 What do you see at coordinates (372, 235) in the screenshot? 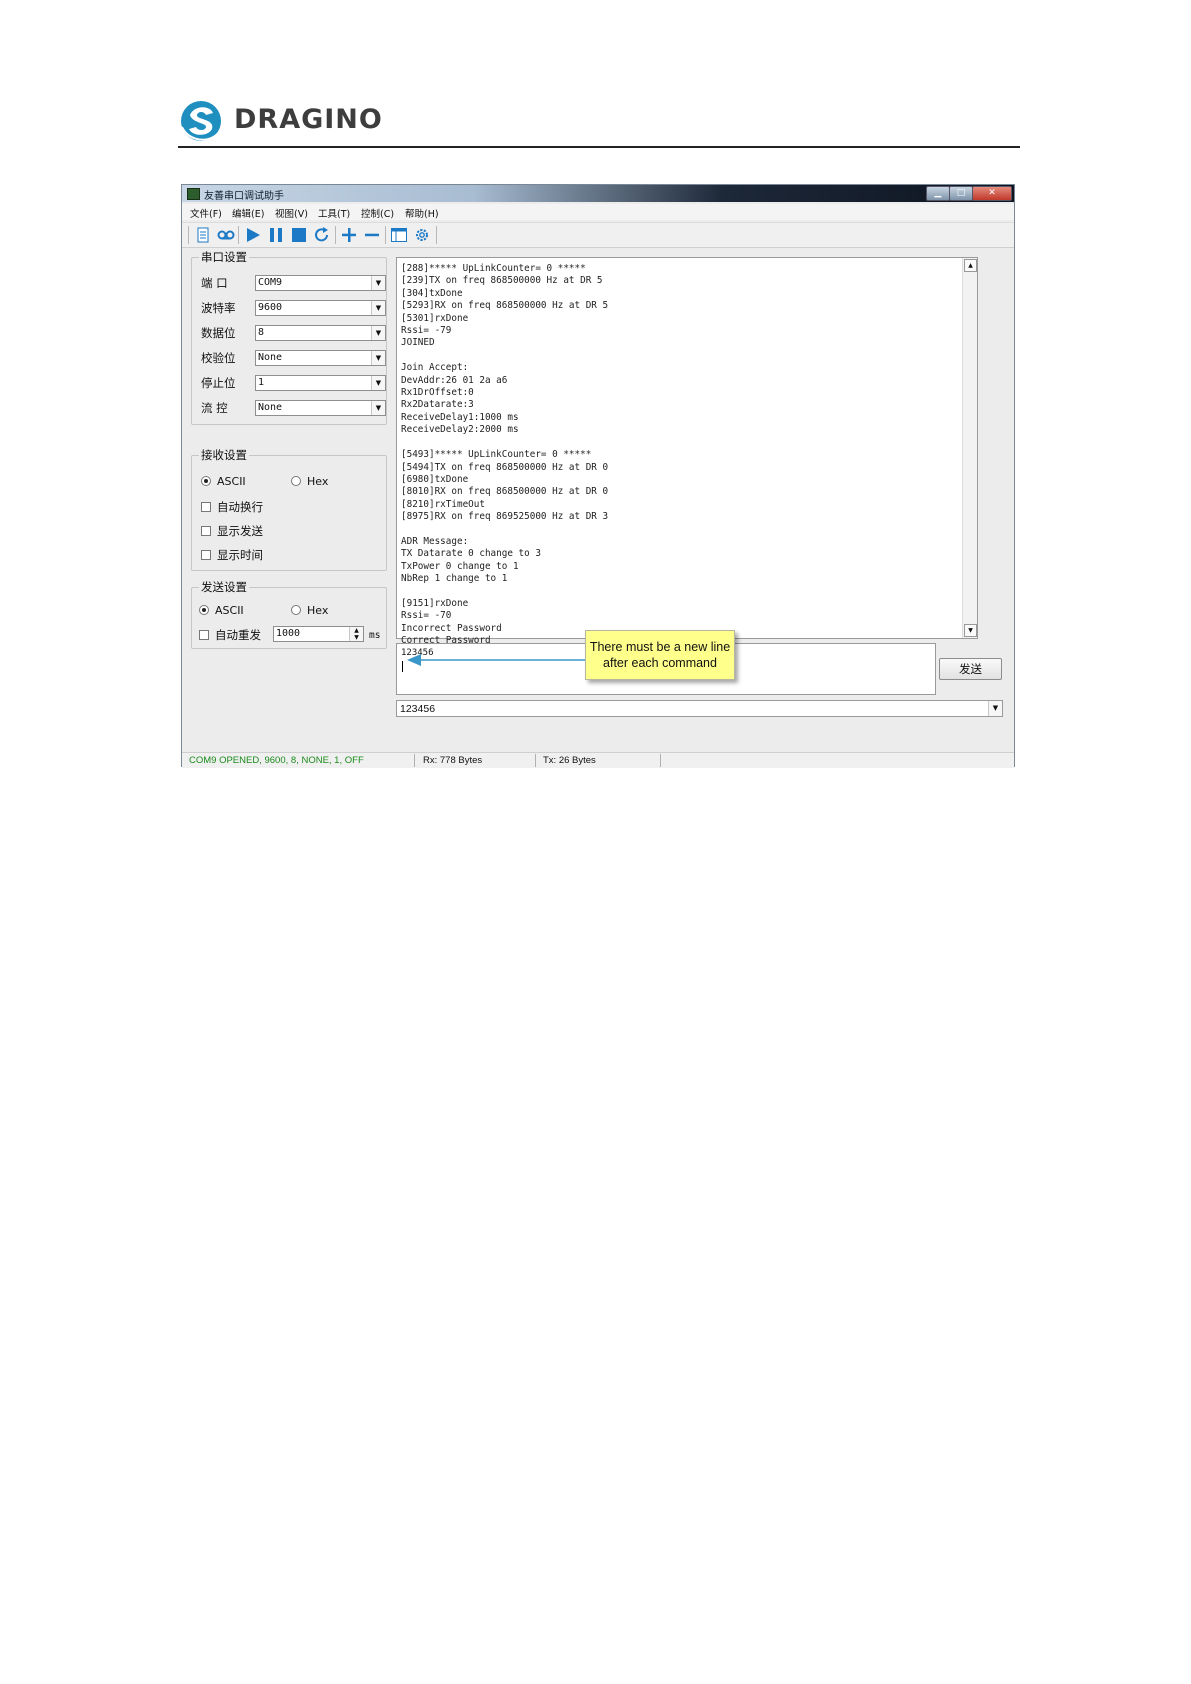
I see `remove-icon` at bounding box center [372, 235].